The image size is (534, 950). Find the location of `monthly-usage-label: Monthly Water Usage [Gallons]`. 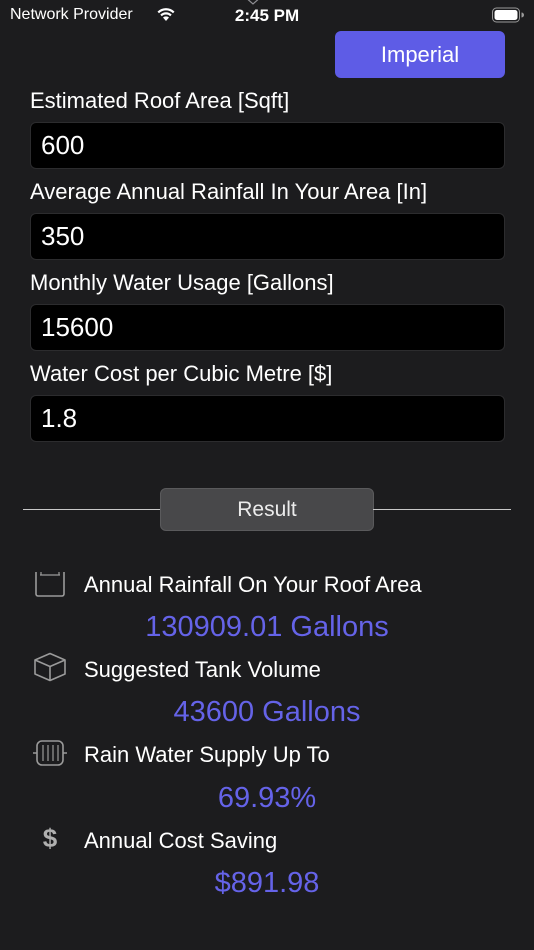

monthly-usage-label: Monthly Water Usage [Gallons] is located at coordinates (182, 282).